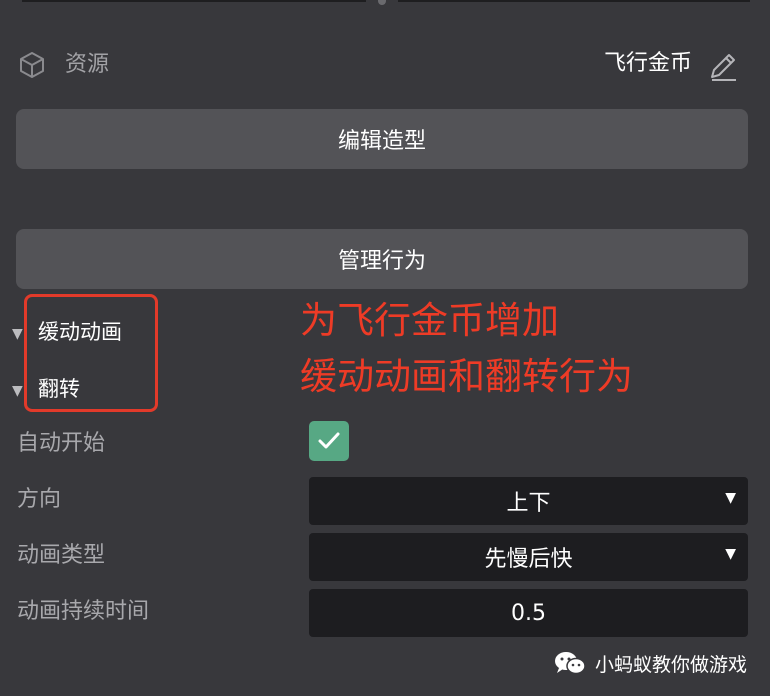 The image size is (770, 696). Describe the element at coordinates (83, 611) in the screenshot. I see `duration-label: 动画持续时间` at that location.